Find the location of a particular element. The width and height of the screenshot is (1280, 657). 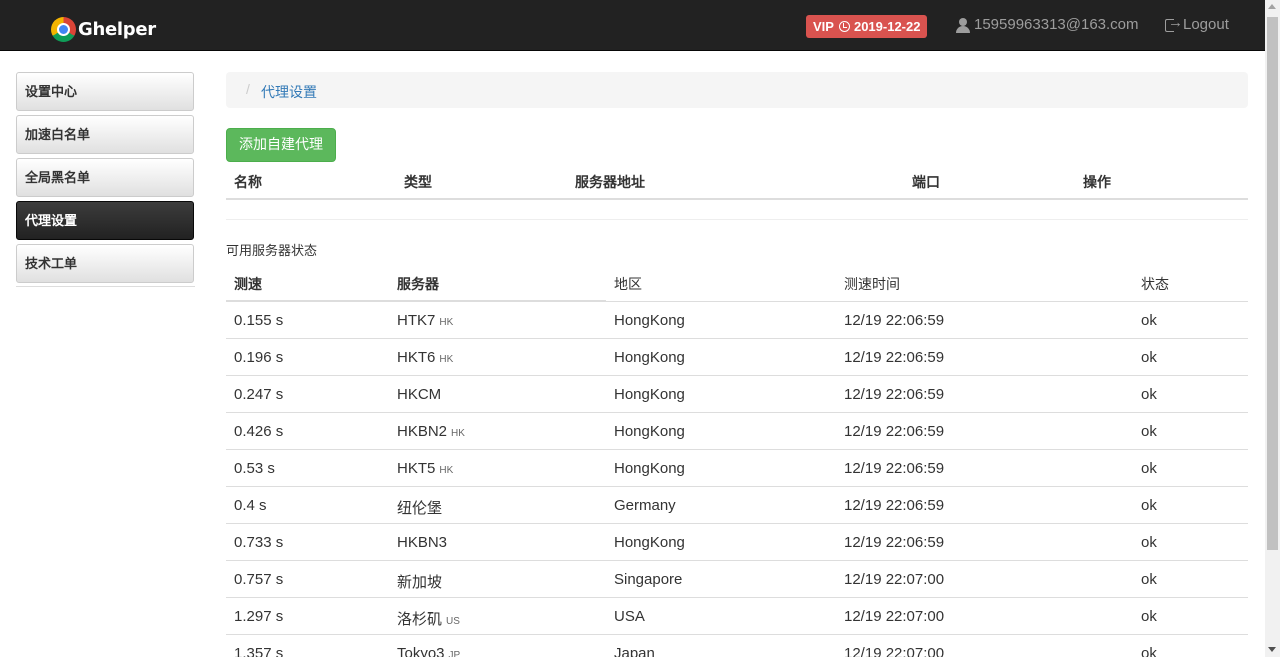

column-header-port: 端口 is located at coordinates (926, 182).